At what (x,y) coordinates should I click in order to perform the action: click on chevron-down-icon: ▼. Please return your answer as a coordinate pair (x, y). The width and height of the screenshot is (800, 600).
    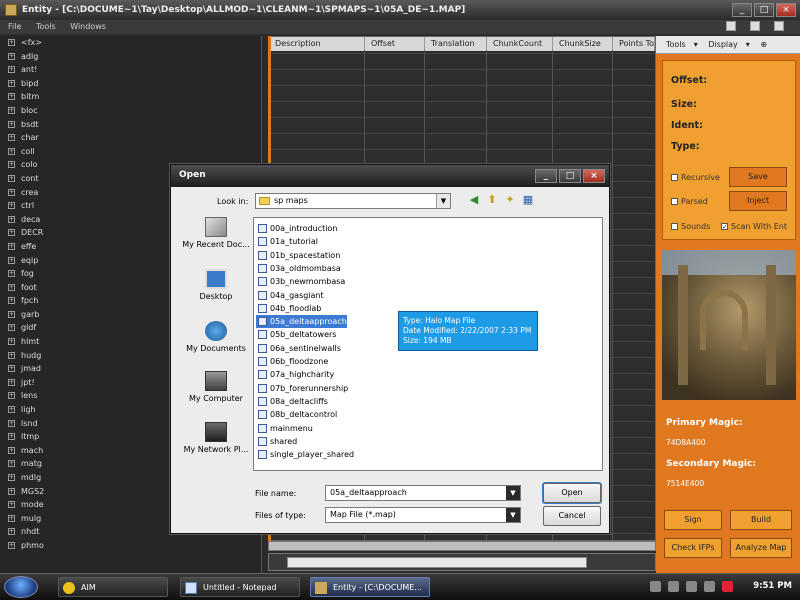
    Looking at the image, I should click on (443, 201).